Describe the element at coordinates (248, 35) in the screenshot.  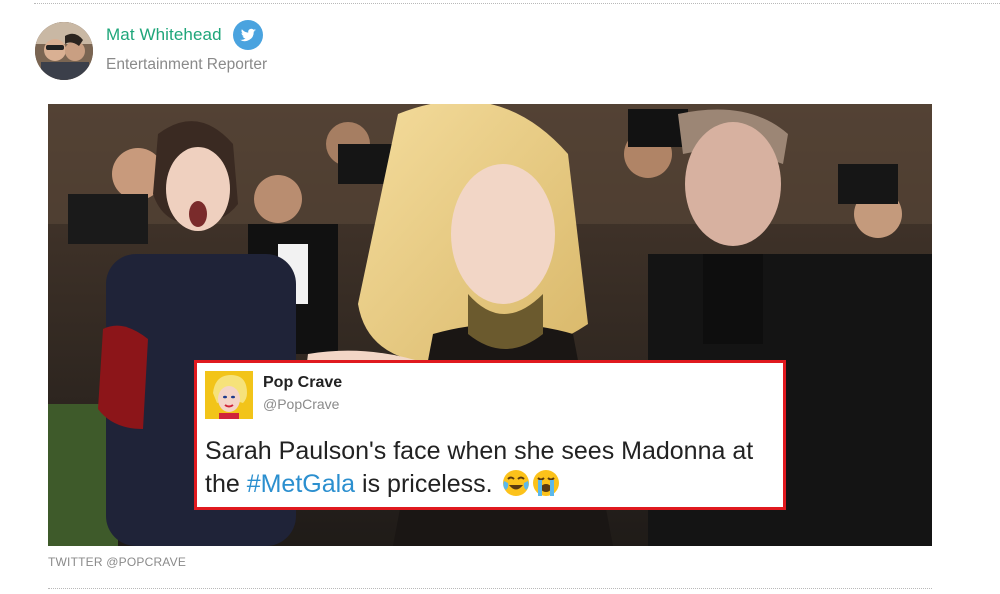
I see `twitter-bird-icon` at that location.